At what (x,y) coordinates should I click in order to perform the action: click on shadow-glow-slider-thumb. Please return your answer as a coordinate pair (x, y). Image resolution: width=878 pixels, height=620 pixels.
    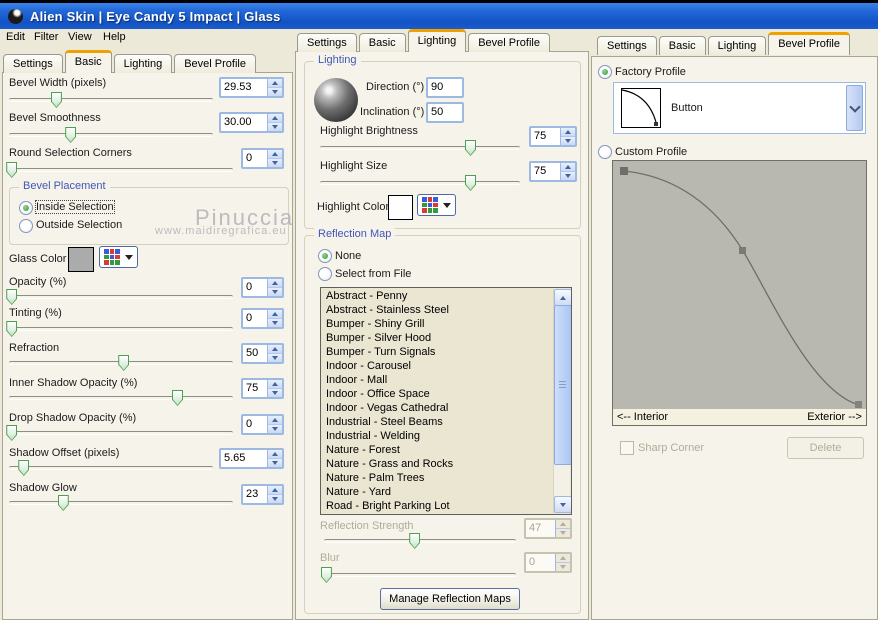
    Looking at the image, I should click on (63, 503).